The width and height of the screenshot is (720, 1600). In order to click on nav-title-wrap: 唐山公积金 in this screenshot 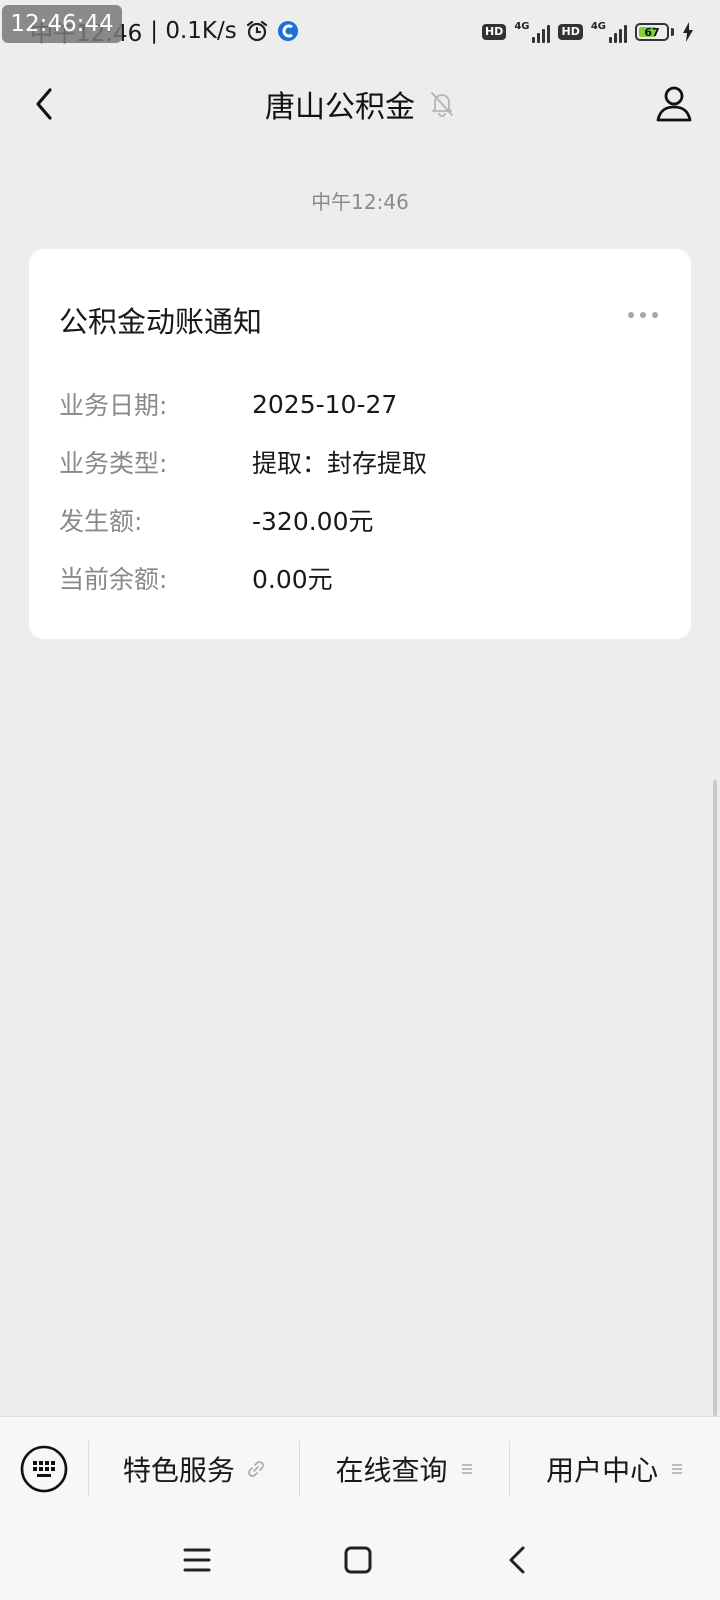, I will do `click(360, 104)`.